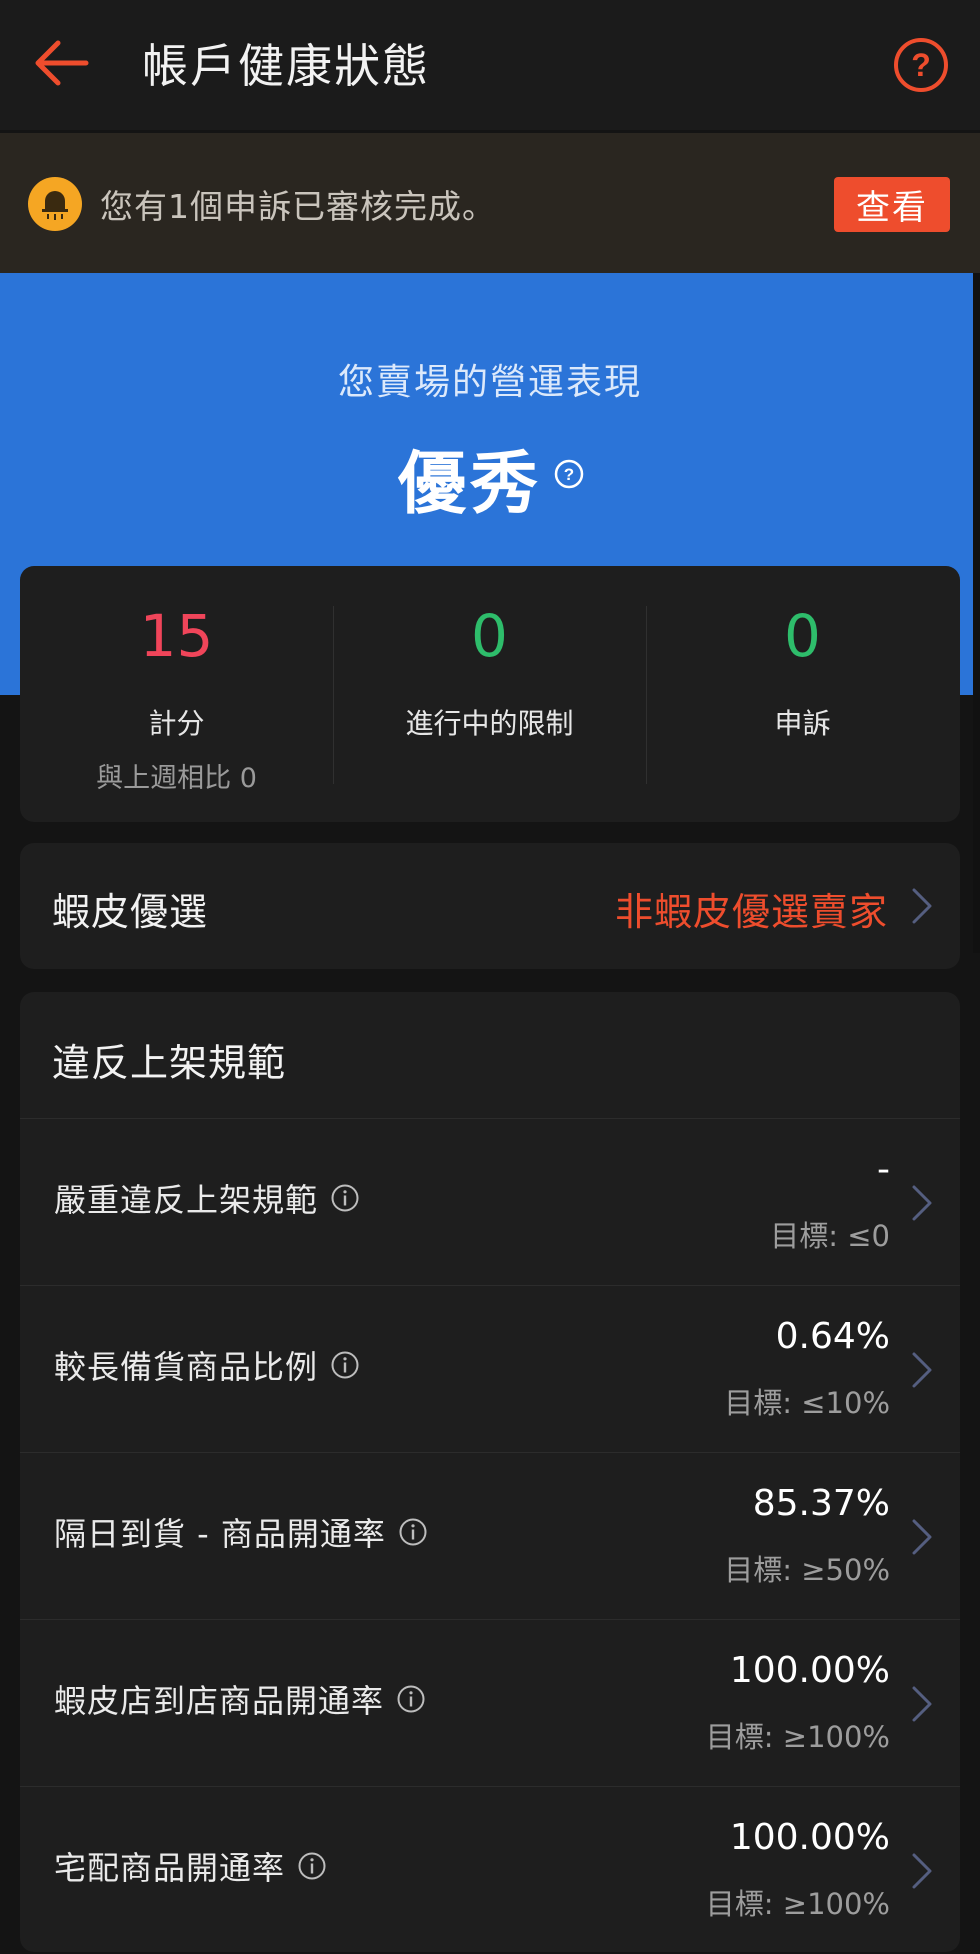  I want to click on top-bar: 帳戶健康狀態 ?, so click(490, 65).